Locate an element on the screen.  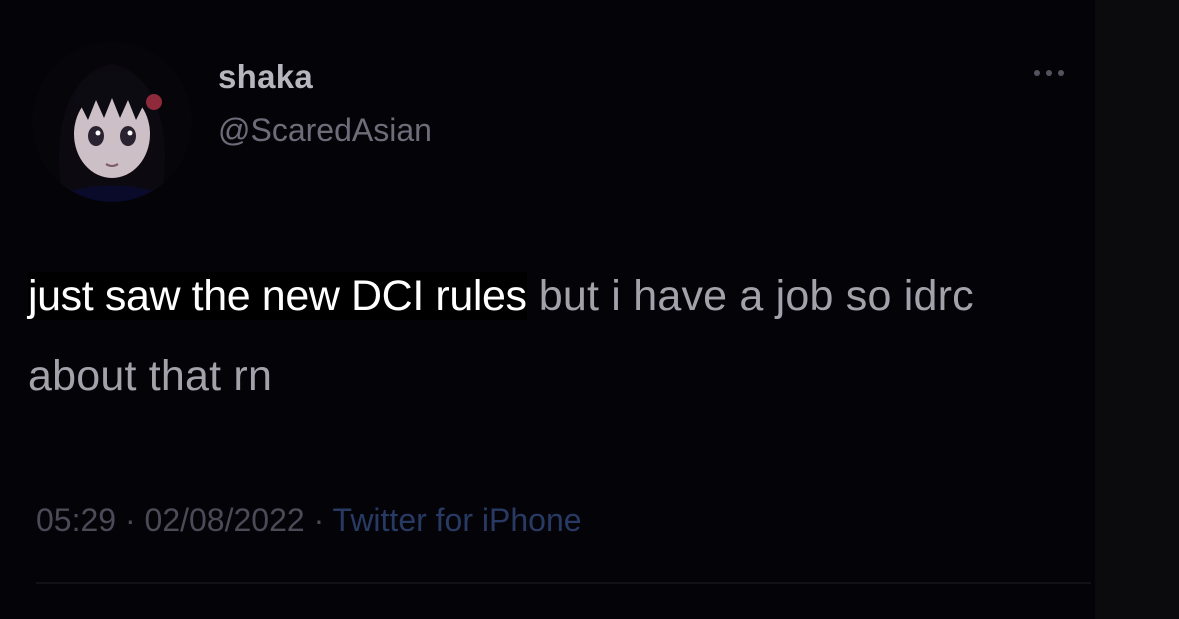
tweet-date: 02/08/2022 is located at coordinates (224, 520).